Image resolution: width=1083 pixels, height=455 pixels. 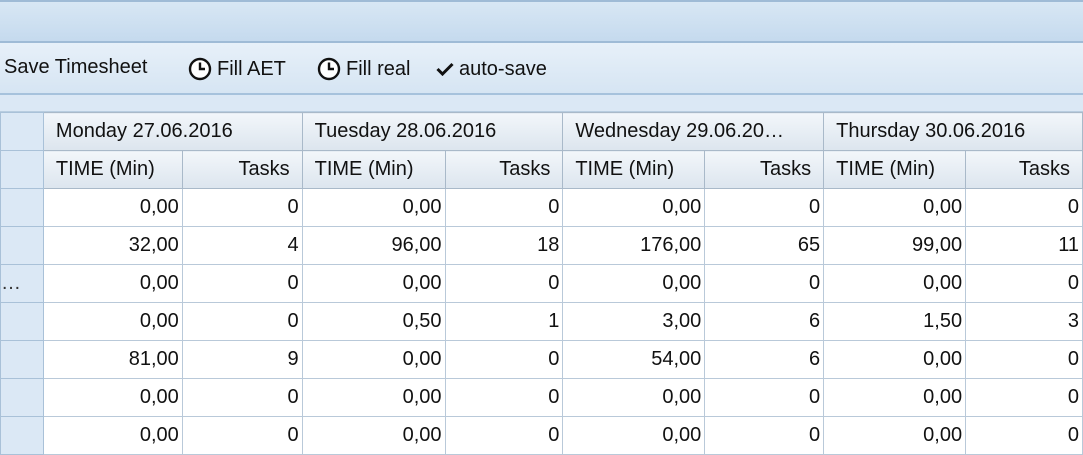 I want to click on save-timesheet-label: Save Timesheet, so click(x=76, y=66).